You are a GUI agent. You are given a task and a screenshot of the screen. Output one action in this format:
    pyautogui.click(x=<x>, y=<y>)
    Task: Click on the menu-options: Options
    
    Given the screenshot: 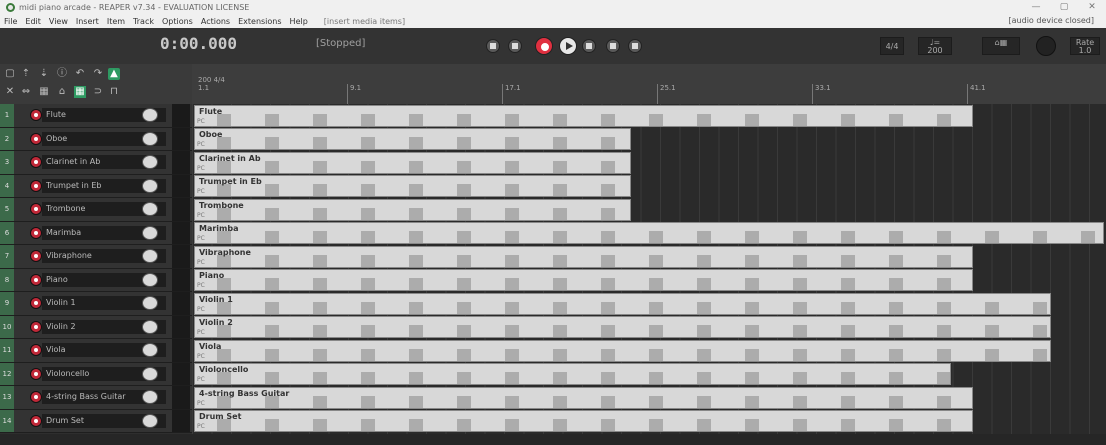 What is the action you would take?
    pyautogui.click(x=177, y=21)
    